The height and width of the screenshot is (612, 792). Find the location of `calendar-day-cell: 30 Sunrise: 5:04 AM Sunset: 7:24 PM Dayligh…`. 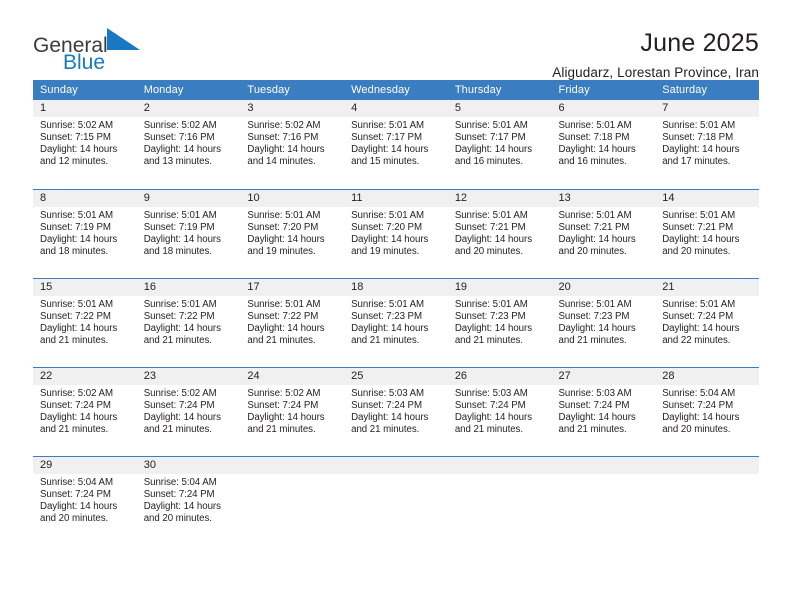

calendar-day-cell: 30 Sunrise: 5:04 AM Sunset: 7:24 PM Dayligh… is located at coordinates (188, 500).